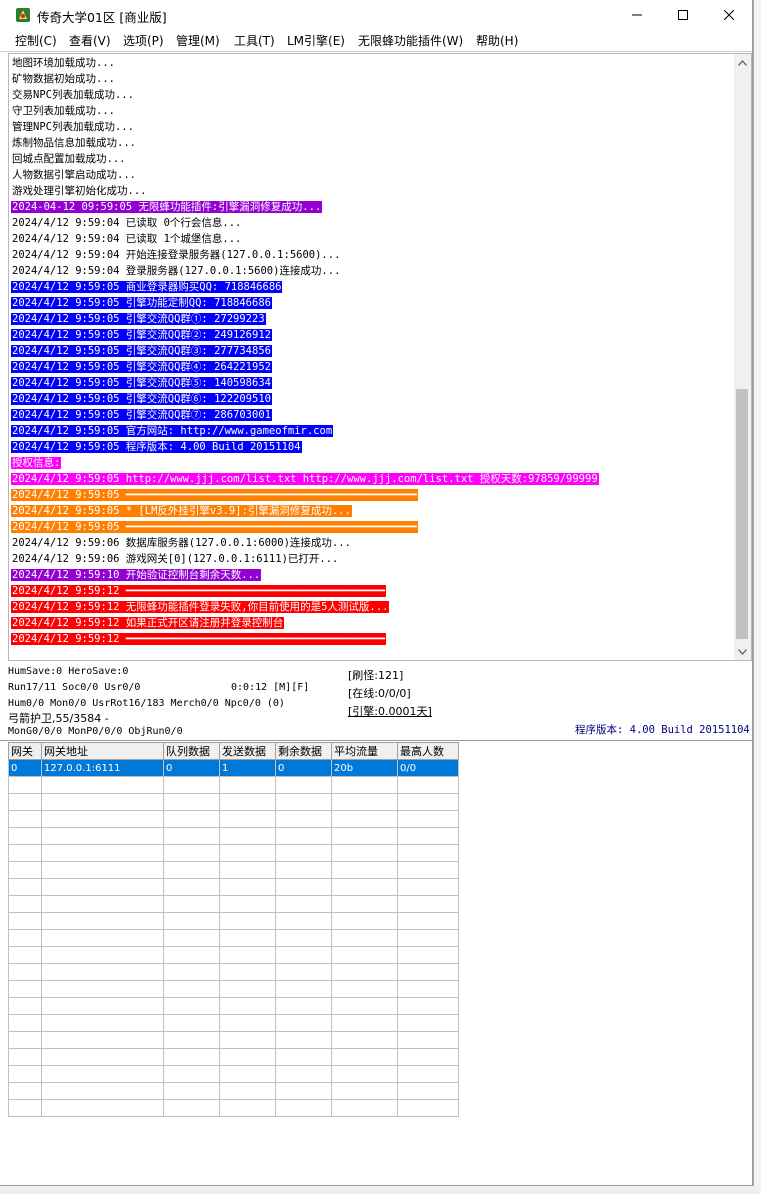 This screenshot has height=1194, width=761. What do you see at coordinates (316, 40) in the screenshot?
I see `menu-lm-engine: LM引擎(E)` at bounding box center [316, 40].